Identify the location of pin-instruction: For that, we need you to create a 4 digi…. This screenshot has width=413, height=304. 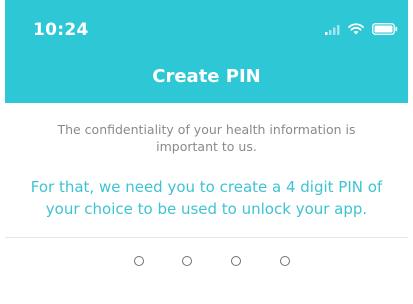
(206, 198).